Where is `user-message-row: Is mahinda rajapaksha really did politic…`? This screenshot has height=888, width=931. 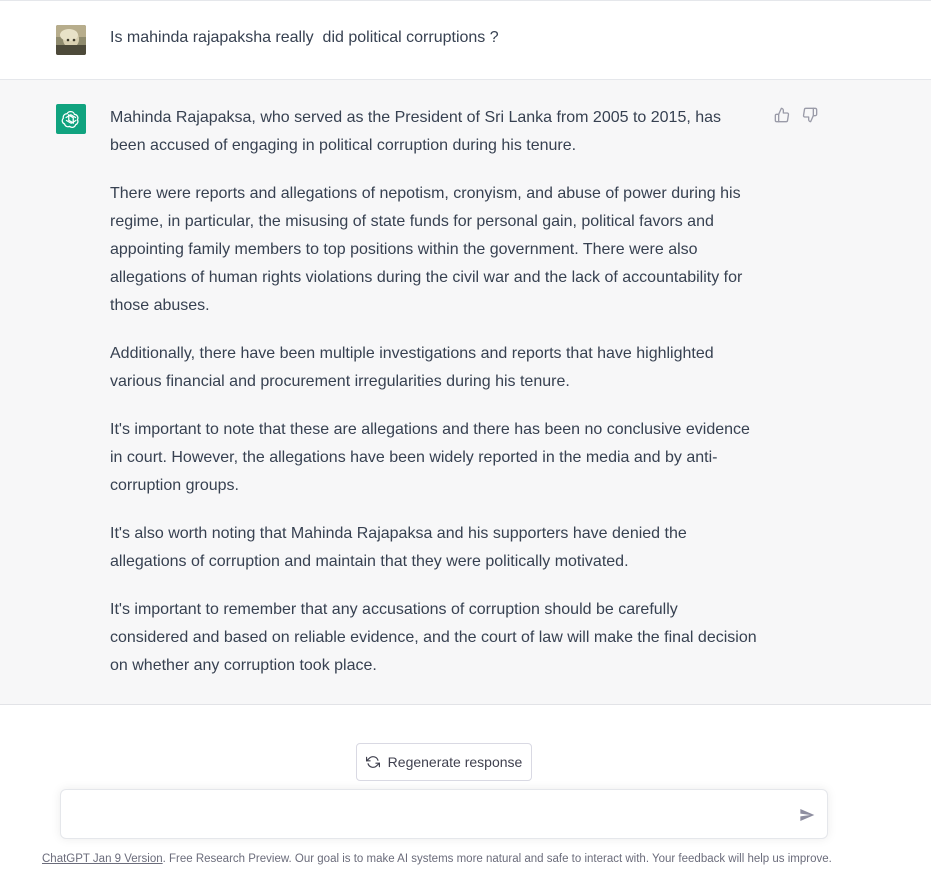
user-message-row: Is mahinda rajapaksha really did politic… is located at coordinates (465, 40).